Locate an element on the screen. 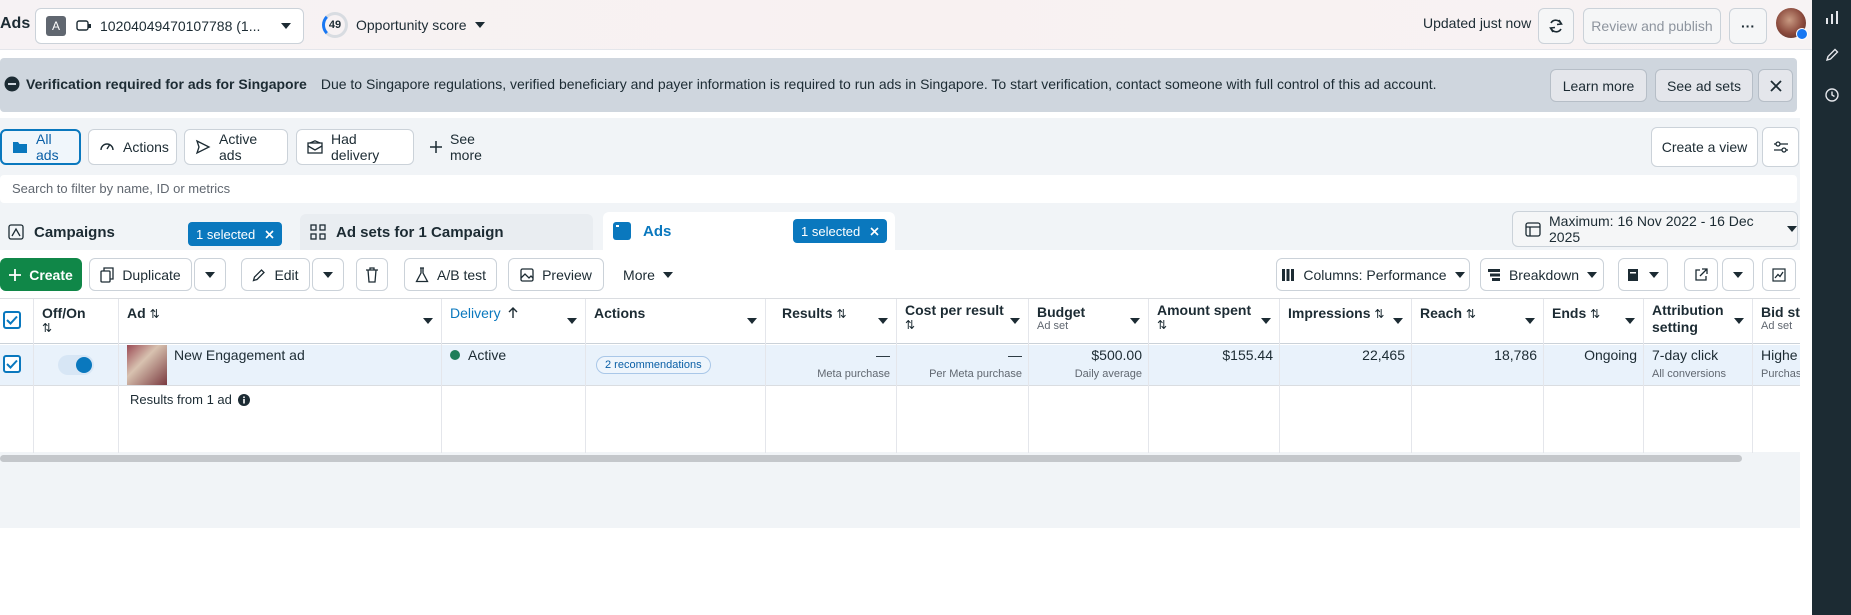  see-ad-sets-button: See ad sets is located at coordinates (1704, 85).